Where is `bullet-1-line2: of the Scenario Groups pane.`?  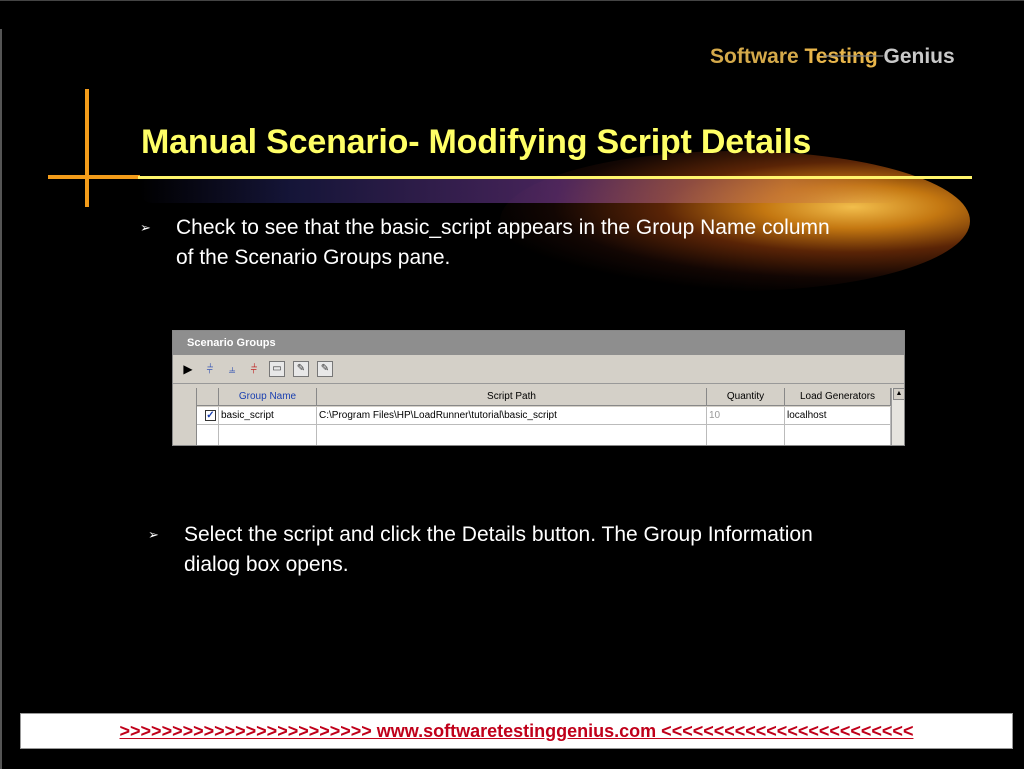
bullet-1-line2: of the Scenario Groups pane. is located at coordinates (313, 257).